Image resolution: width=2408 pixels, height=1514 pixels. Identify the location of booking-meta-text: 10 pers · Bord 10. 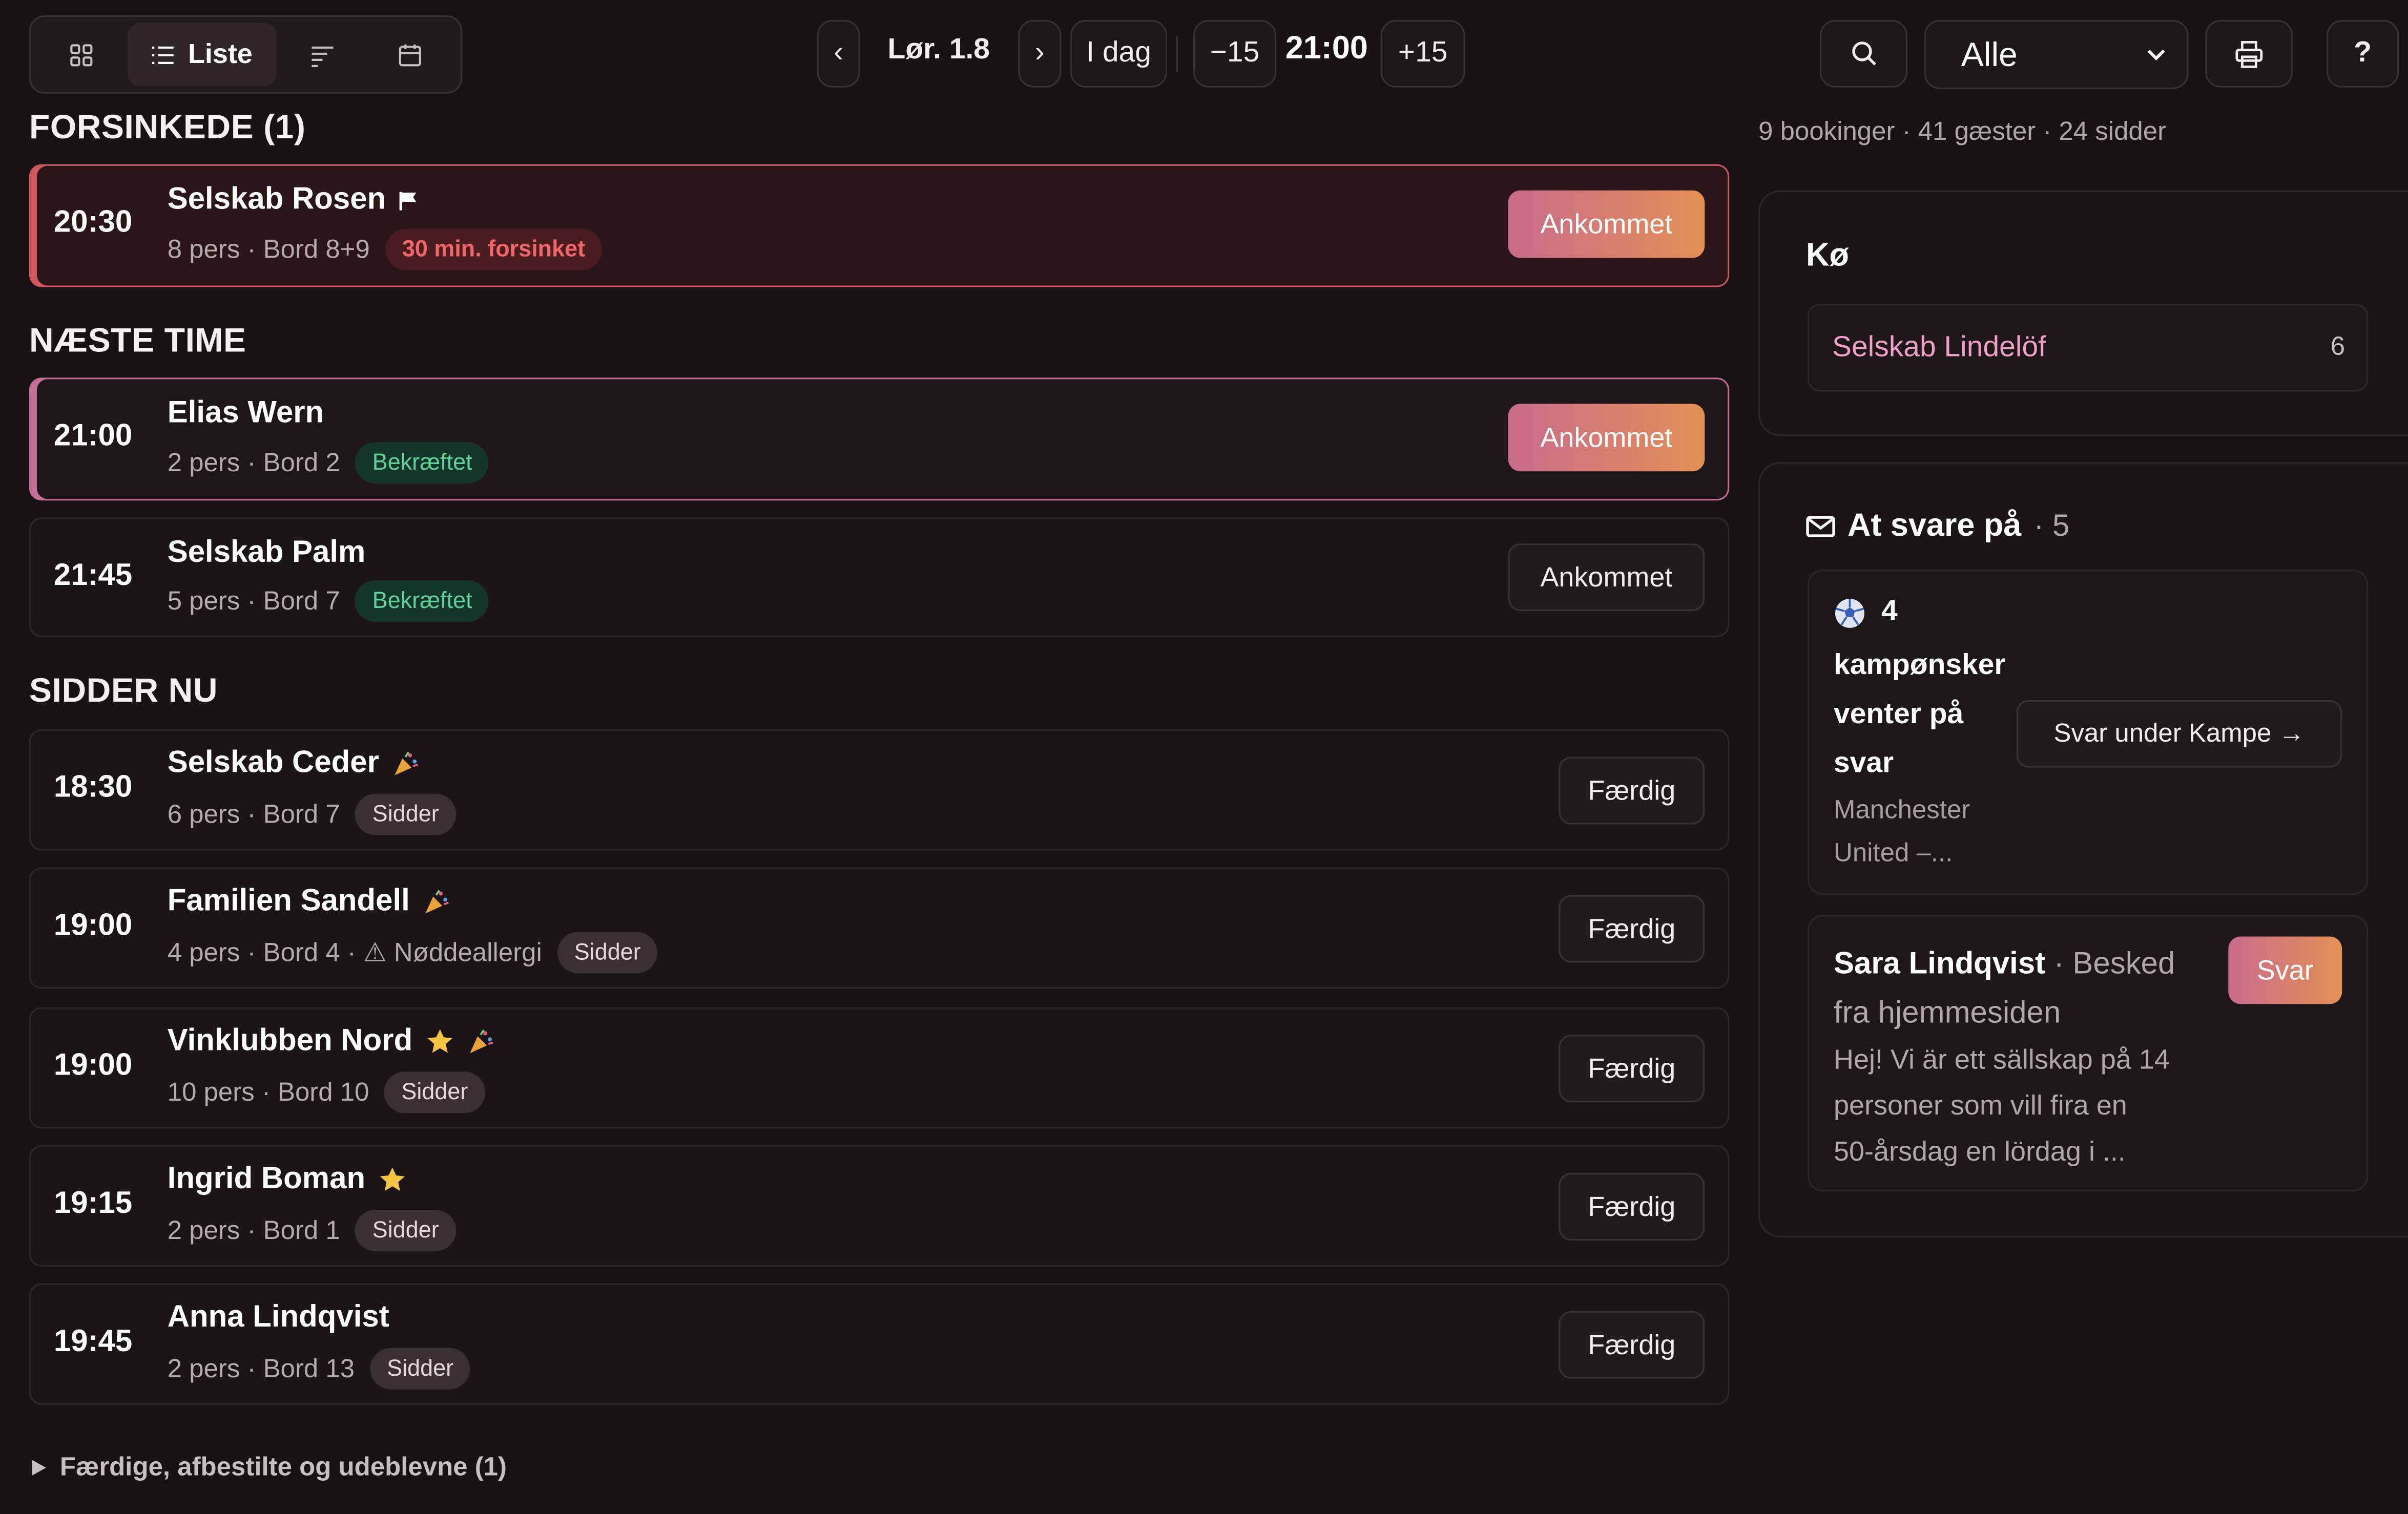
(268, 1092).